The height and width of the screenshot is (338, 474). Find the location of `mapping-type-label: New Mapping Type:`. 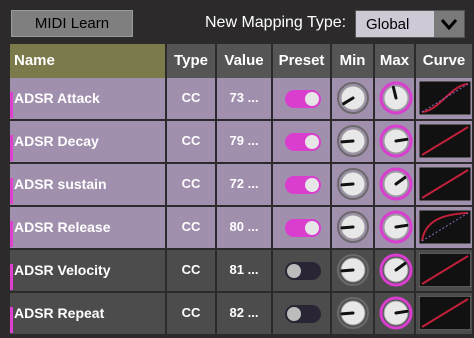

mapping-type-label: New Mapping Type: is located at coordinates (276, 22).